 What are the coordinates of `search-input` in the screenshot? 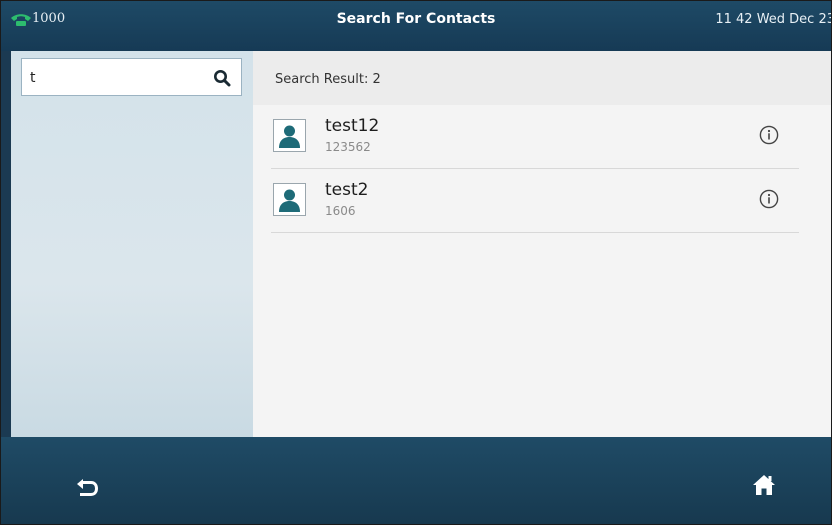 It's located at (120, 78).